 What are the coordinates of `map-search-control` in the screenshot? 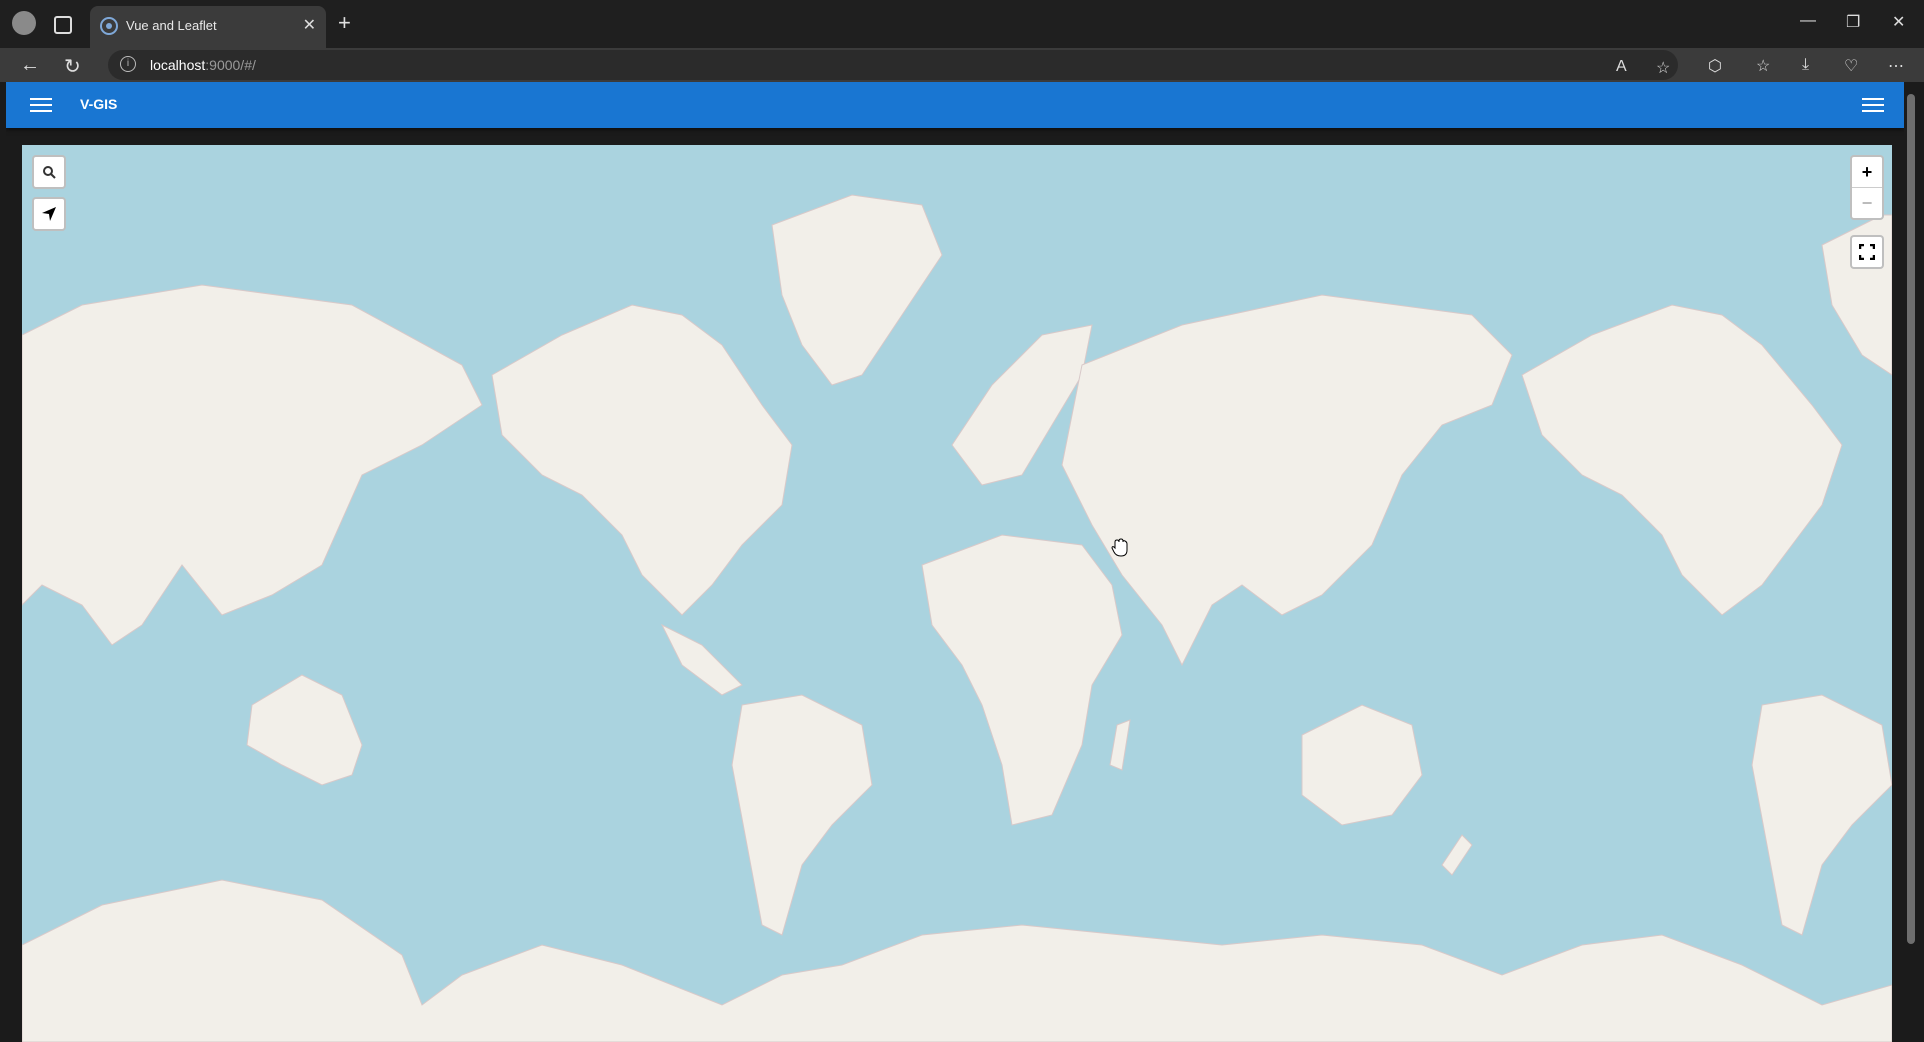 It's located at (49, 172).